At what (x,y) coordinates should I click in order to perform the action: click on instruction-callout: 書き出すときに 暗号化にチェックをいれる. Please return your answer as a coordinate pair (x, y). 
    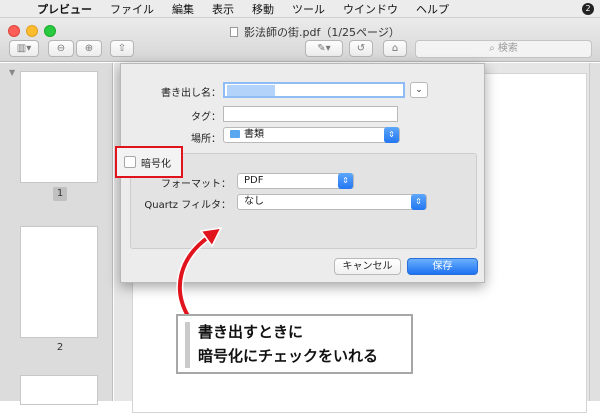
    Looking at the image, I should click on (294, 344).